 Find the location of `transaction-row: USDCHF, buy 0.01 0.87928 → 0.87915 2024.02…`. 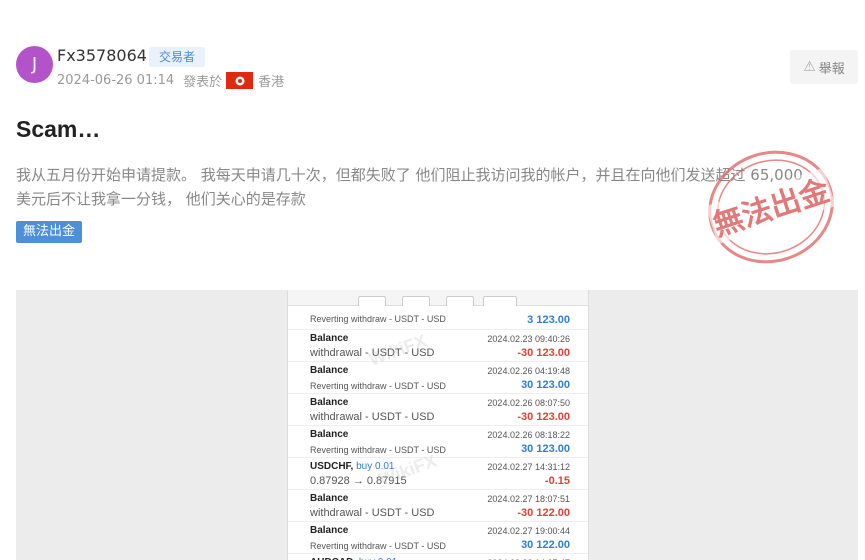

transaction-row: USDCHF, buy 0.01 0.87928 → 0.87915 2024.02… is located at coordinates (438, 474).